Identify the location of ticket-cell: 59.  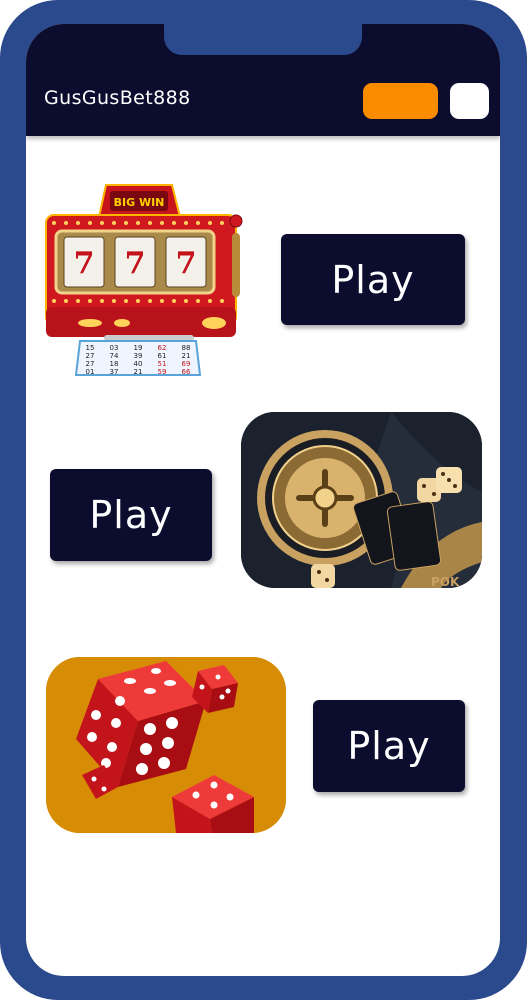
(162, 372).